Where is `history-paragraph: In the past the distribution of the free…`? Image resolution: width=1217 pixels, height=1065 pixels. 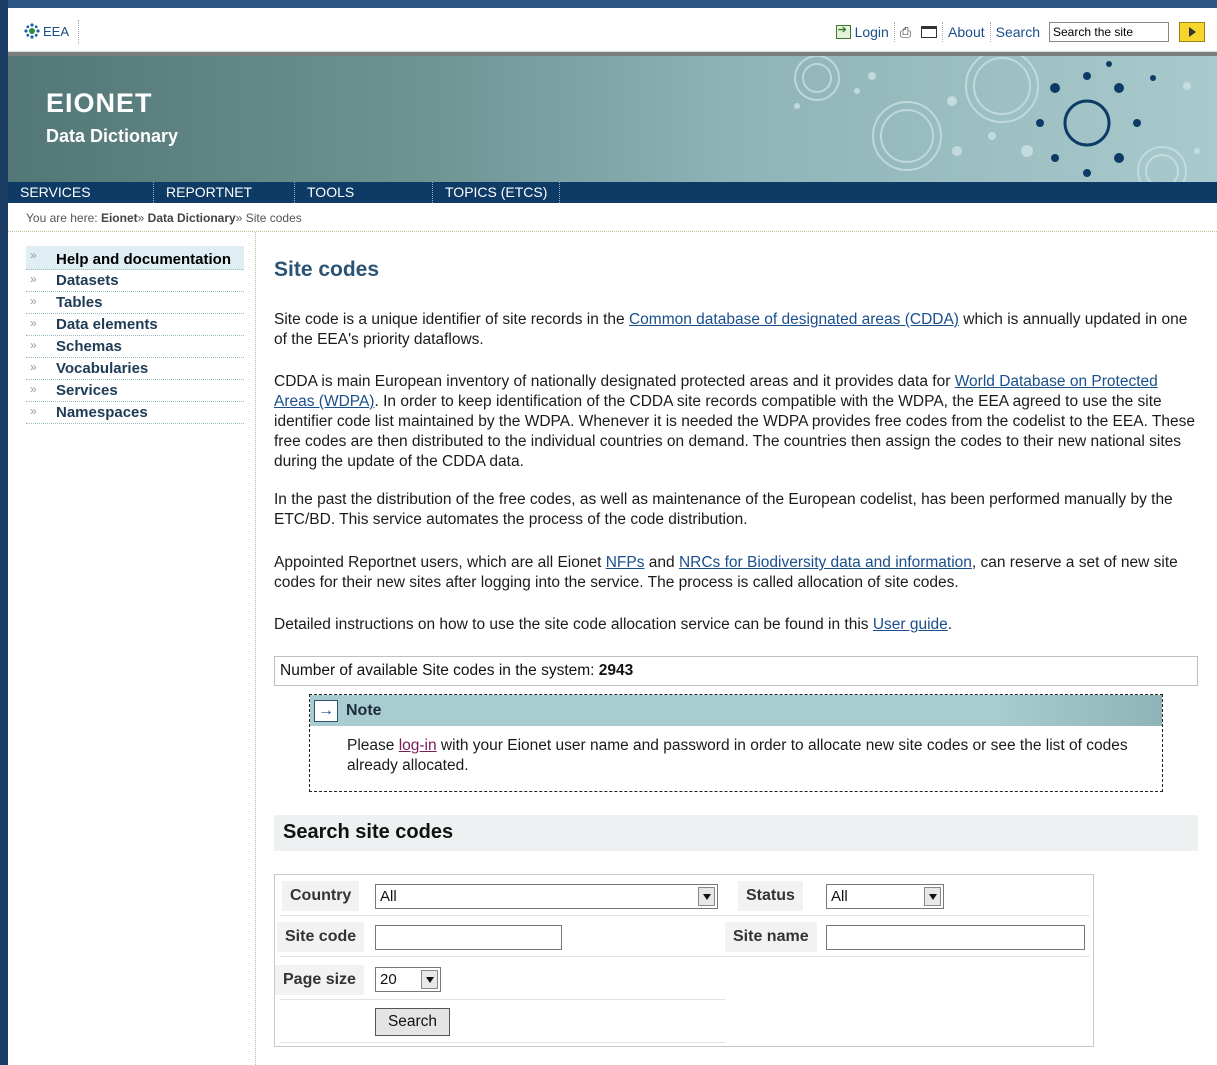 history-paragraph: In the past the distribution of the free… is located at coordinates (723, 509).